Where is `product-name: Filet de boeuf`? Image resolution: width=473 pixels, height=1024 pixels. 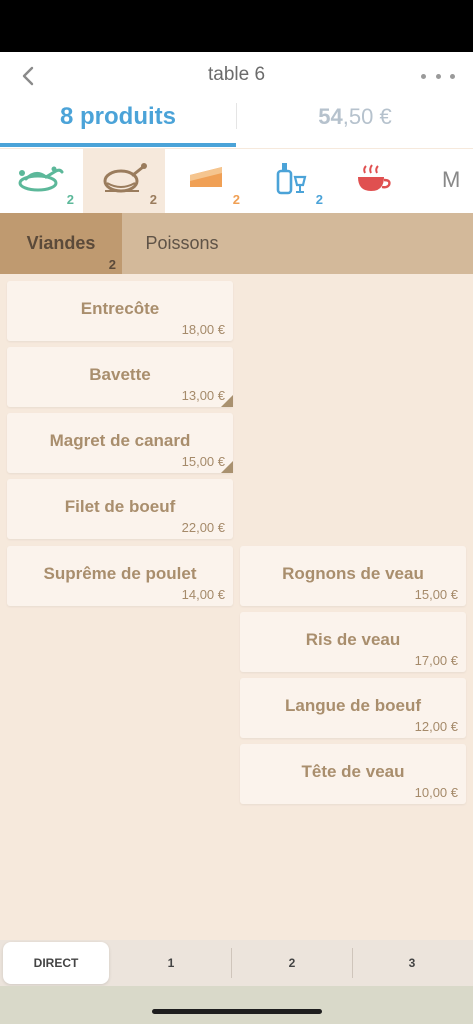
product-name: Filet de boeuf is located at coordinates (120, 506).